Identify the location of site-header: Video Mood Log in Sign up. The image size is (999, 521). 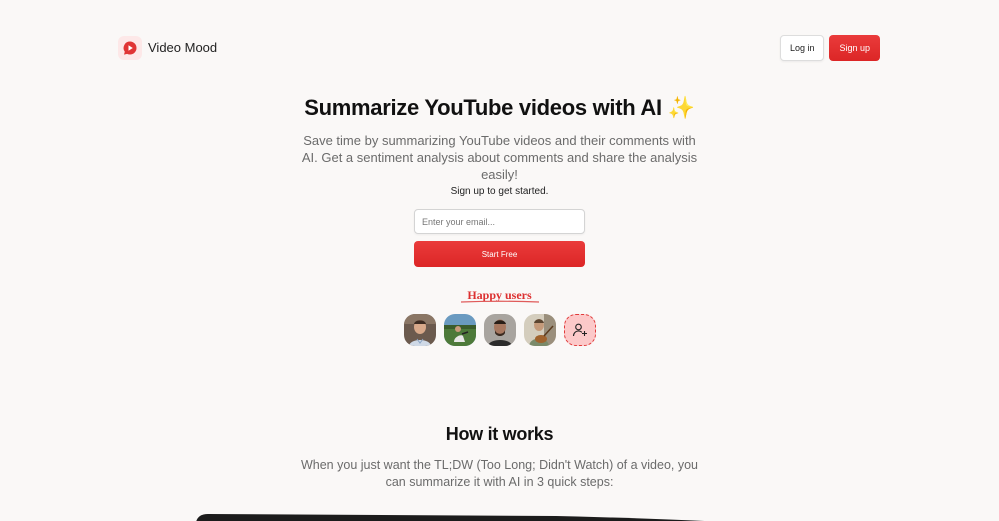
(499, 47).